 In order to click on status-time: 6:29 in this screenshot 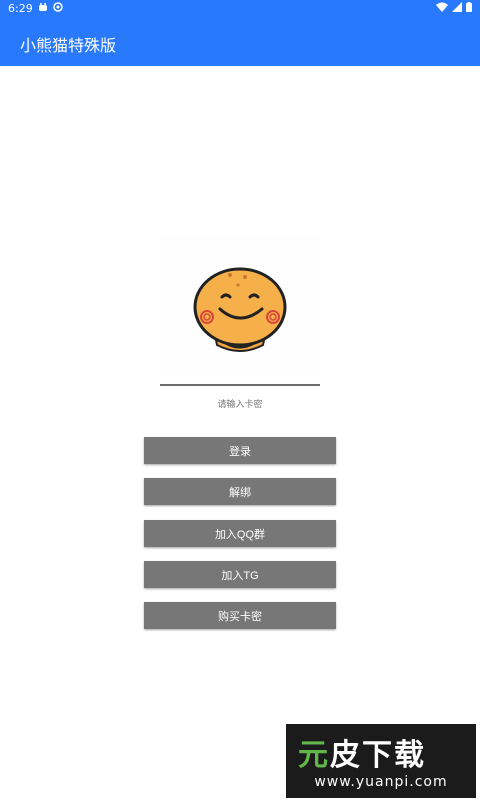, I will do `click(20, 8)`.